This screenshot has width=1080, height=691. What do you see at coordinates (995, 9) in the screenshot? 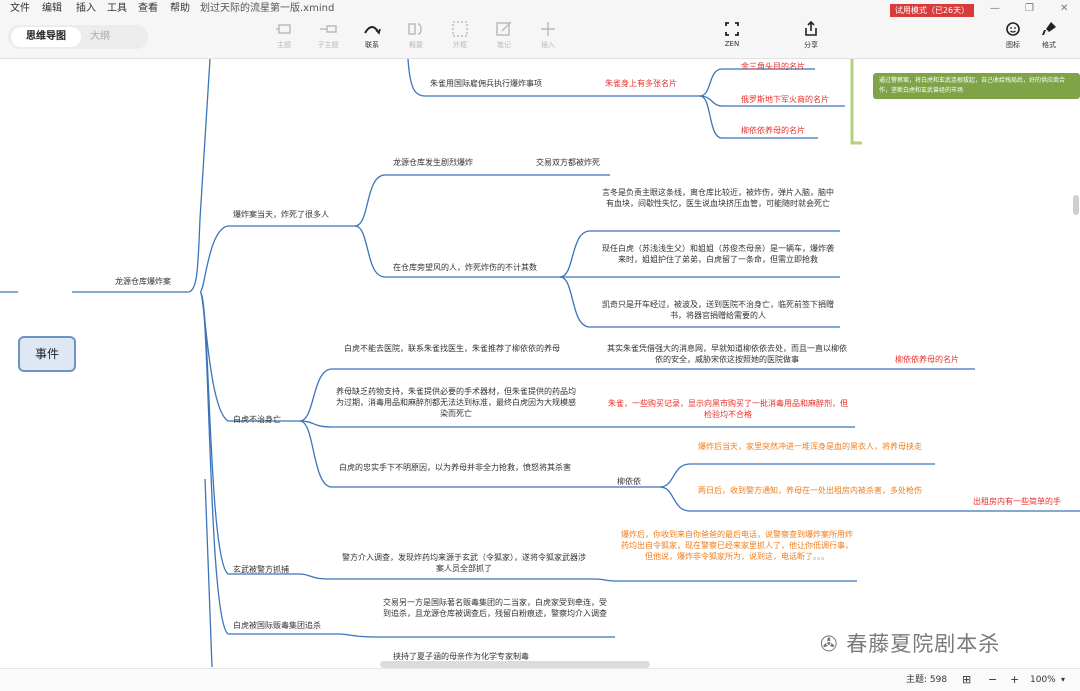
I see `minimize-button: —` at bounding box center [995, 9].